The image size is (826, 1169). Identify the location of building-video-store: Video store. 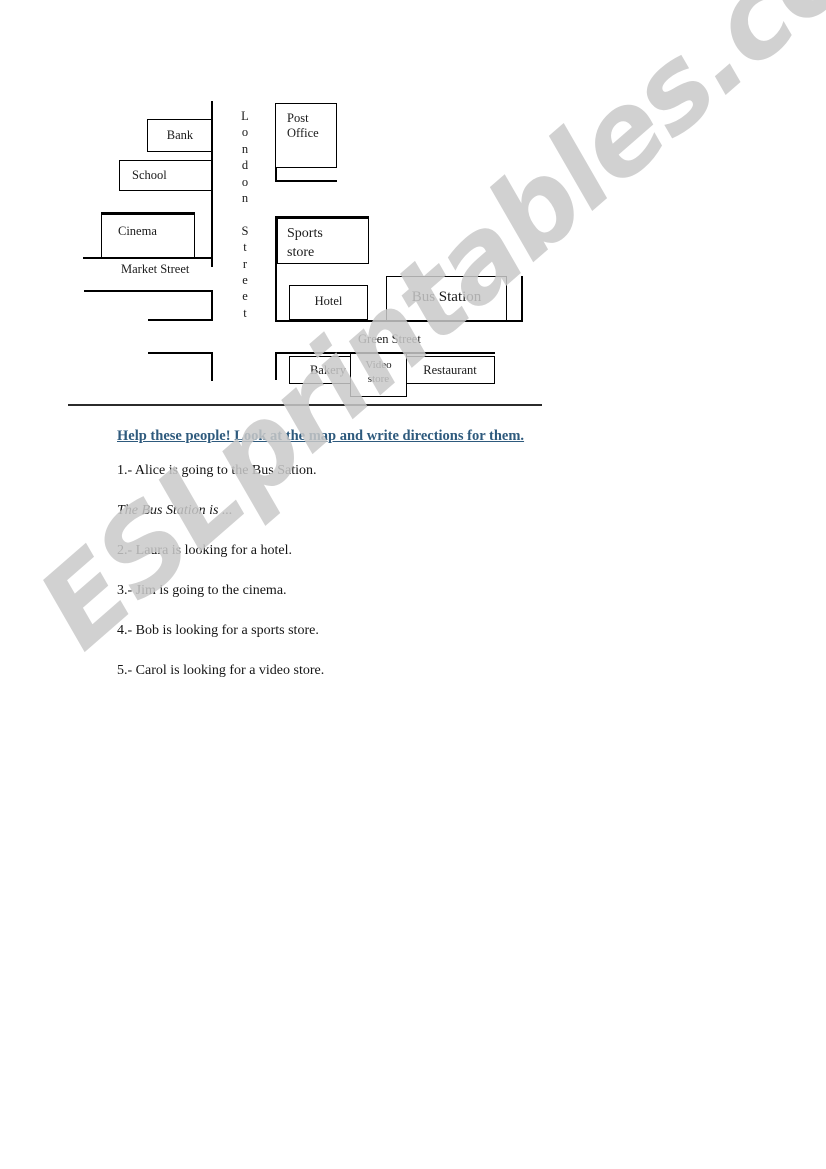
(378, 375).